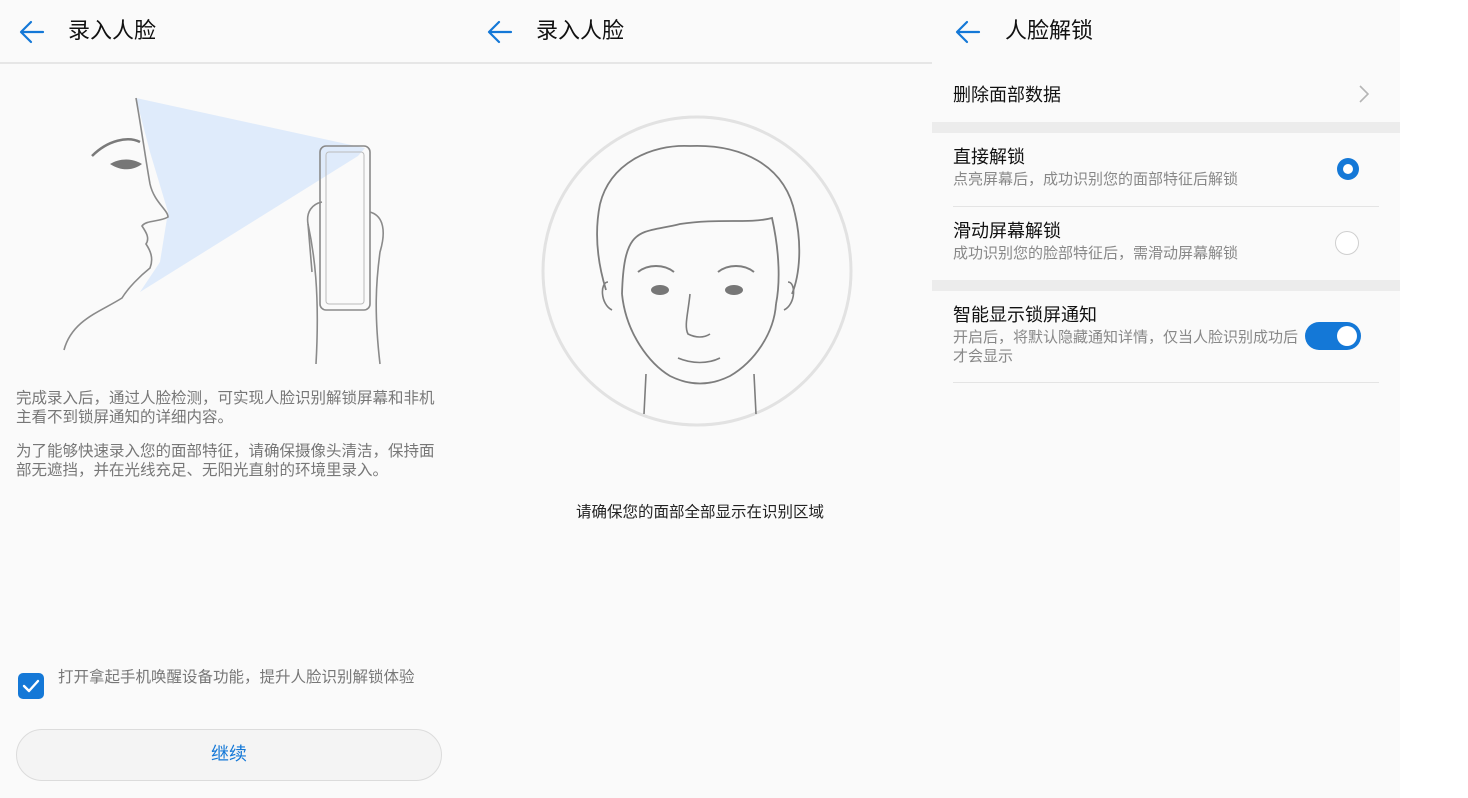 The width and height of the screenshot is (1468, 798). What do you see at coordinates (1333, 336) in the screenshot?
I see `smart-notification-toggle` at bounding box center [1333, 336].